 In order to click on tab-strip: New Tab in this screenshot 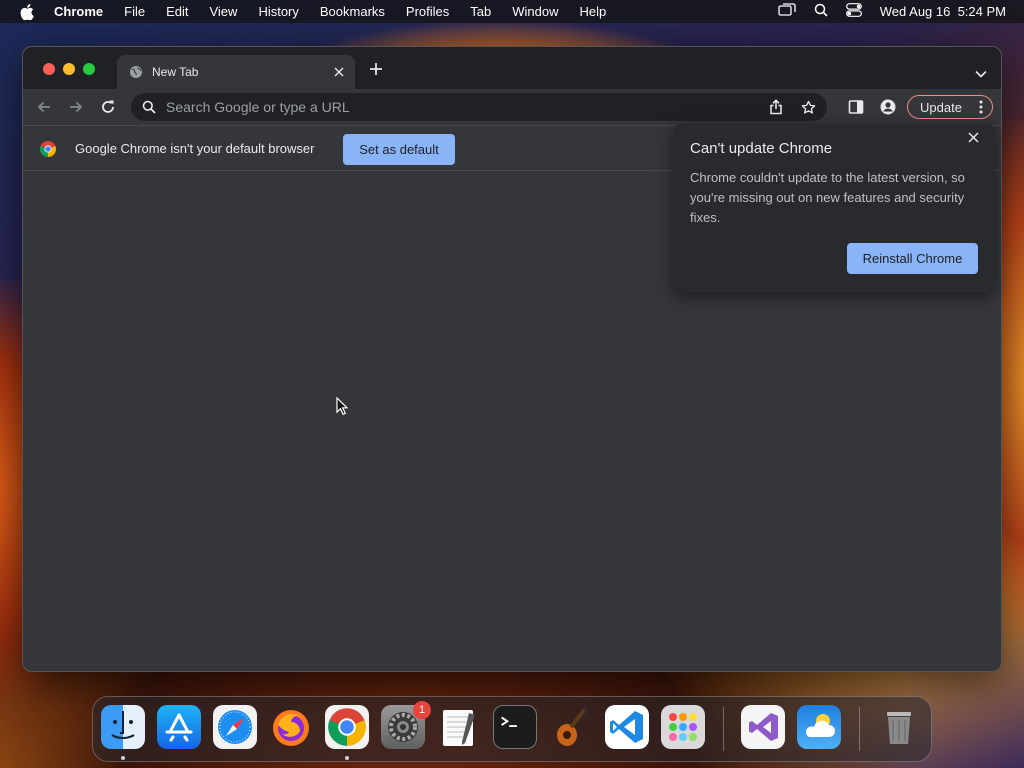, I will do `click(512, 68)`.